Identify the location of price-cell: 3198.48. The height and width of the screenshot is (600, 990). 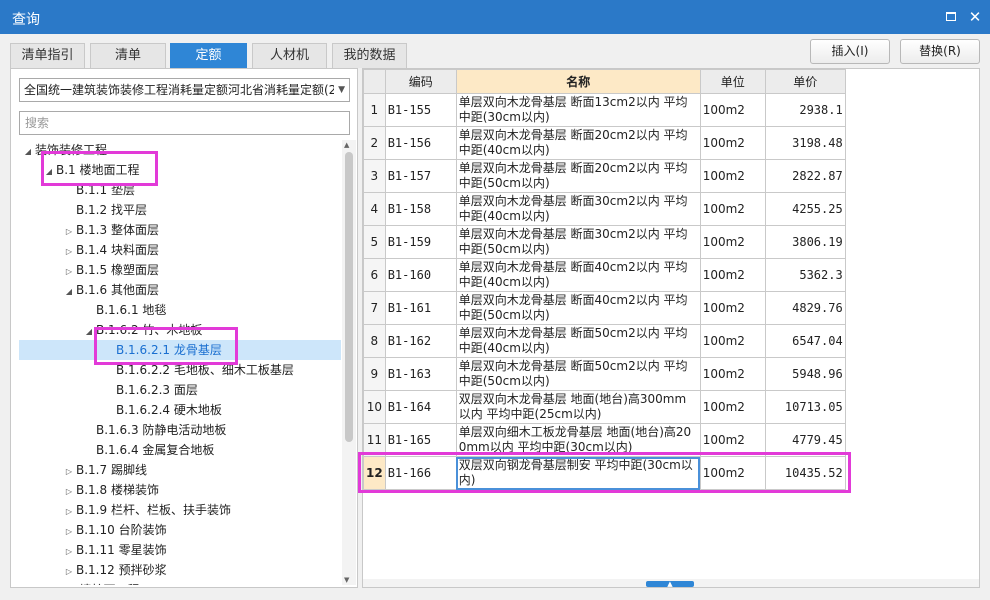
(805, 143).